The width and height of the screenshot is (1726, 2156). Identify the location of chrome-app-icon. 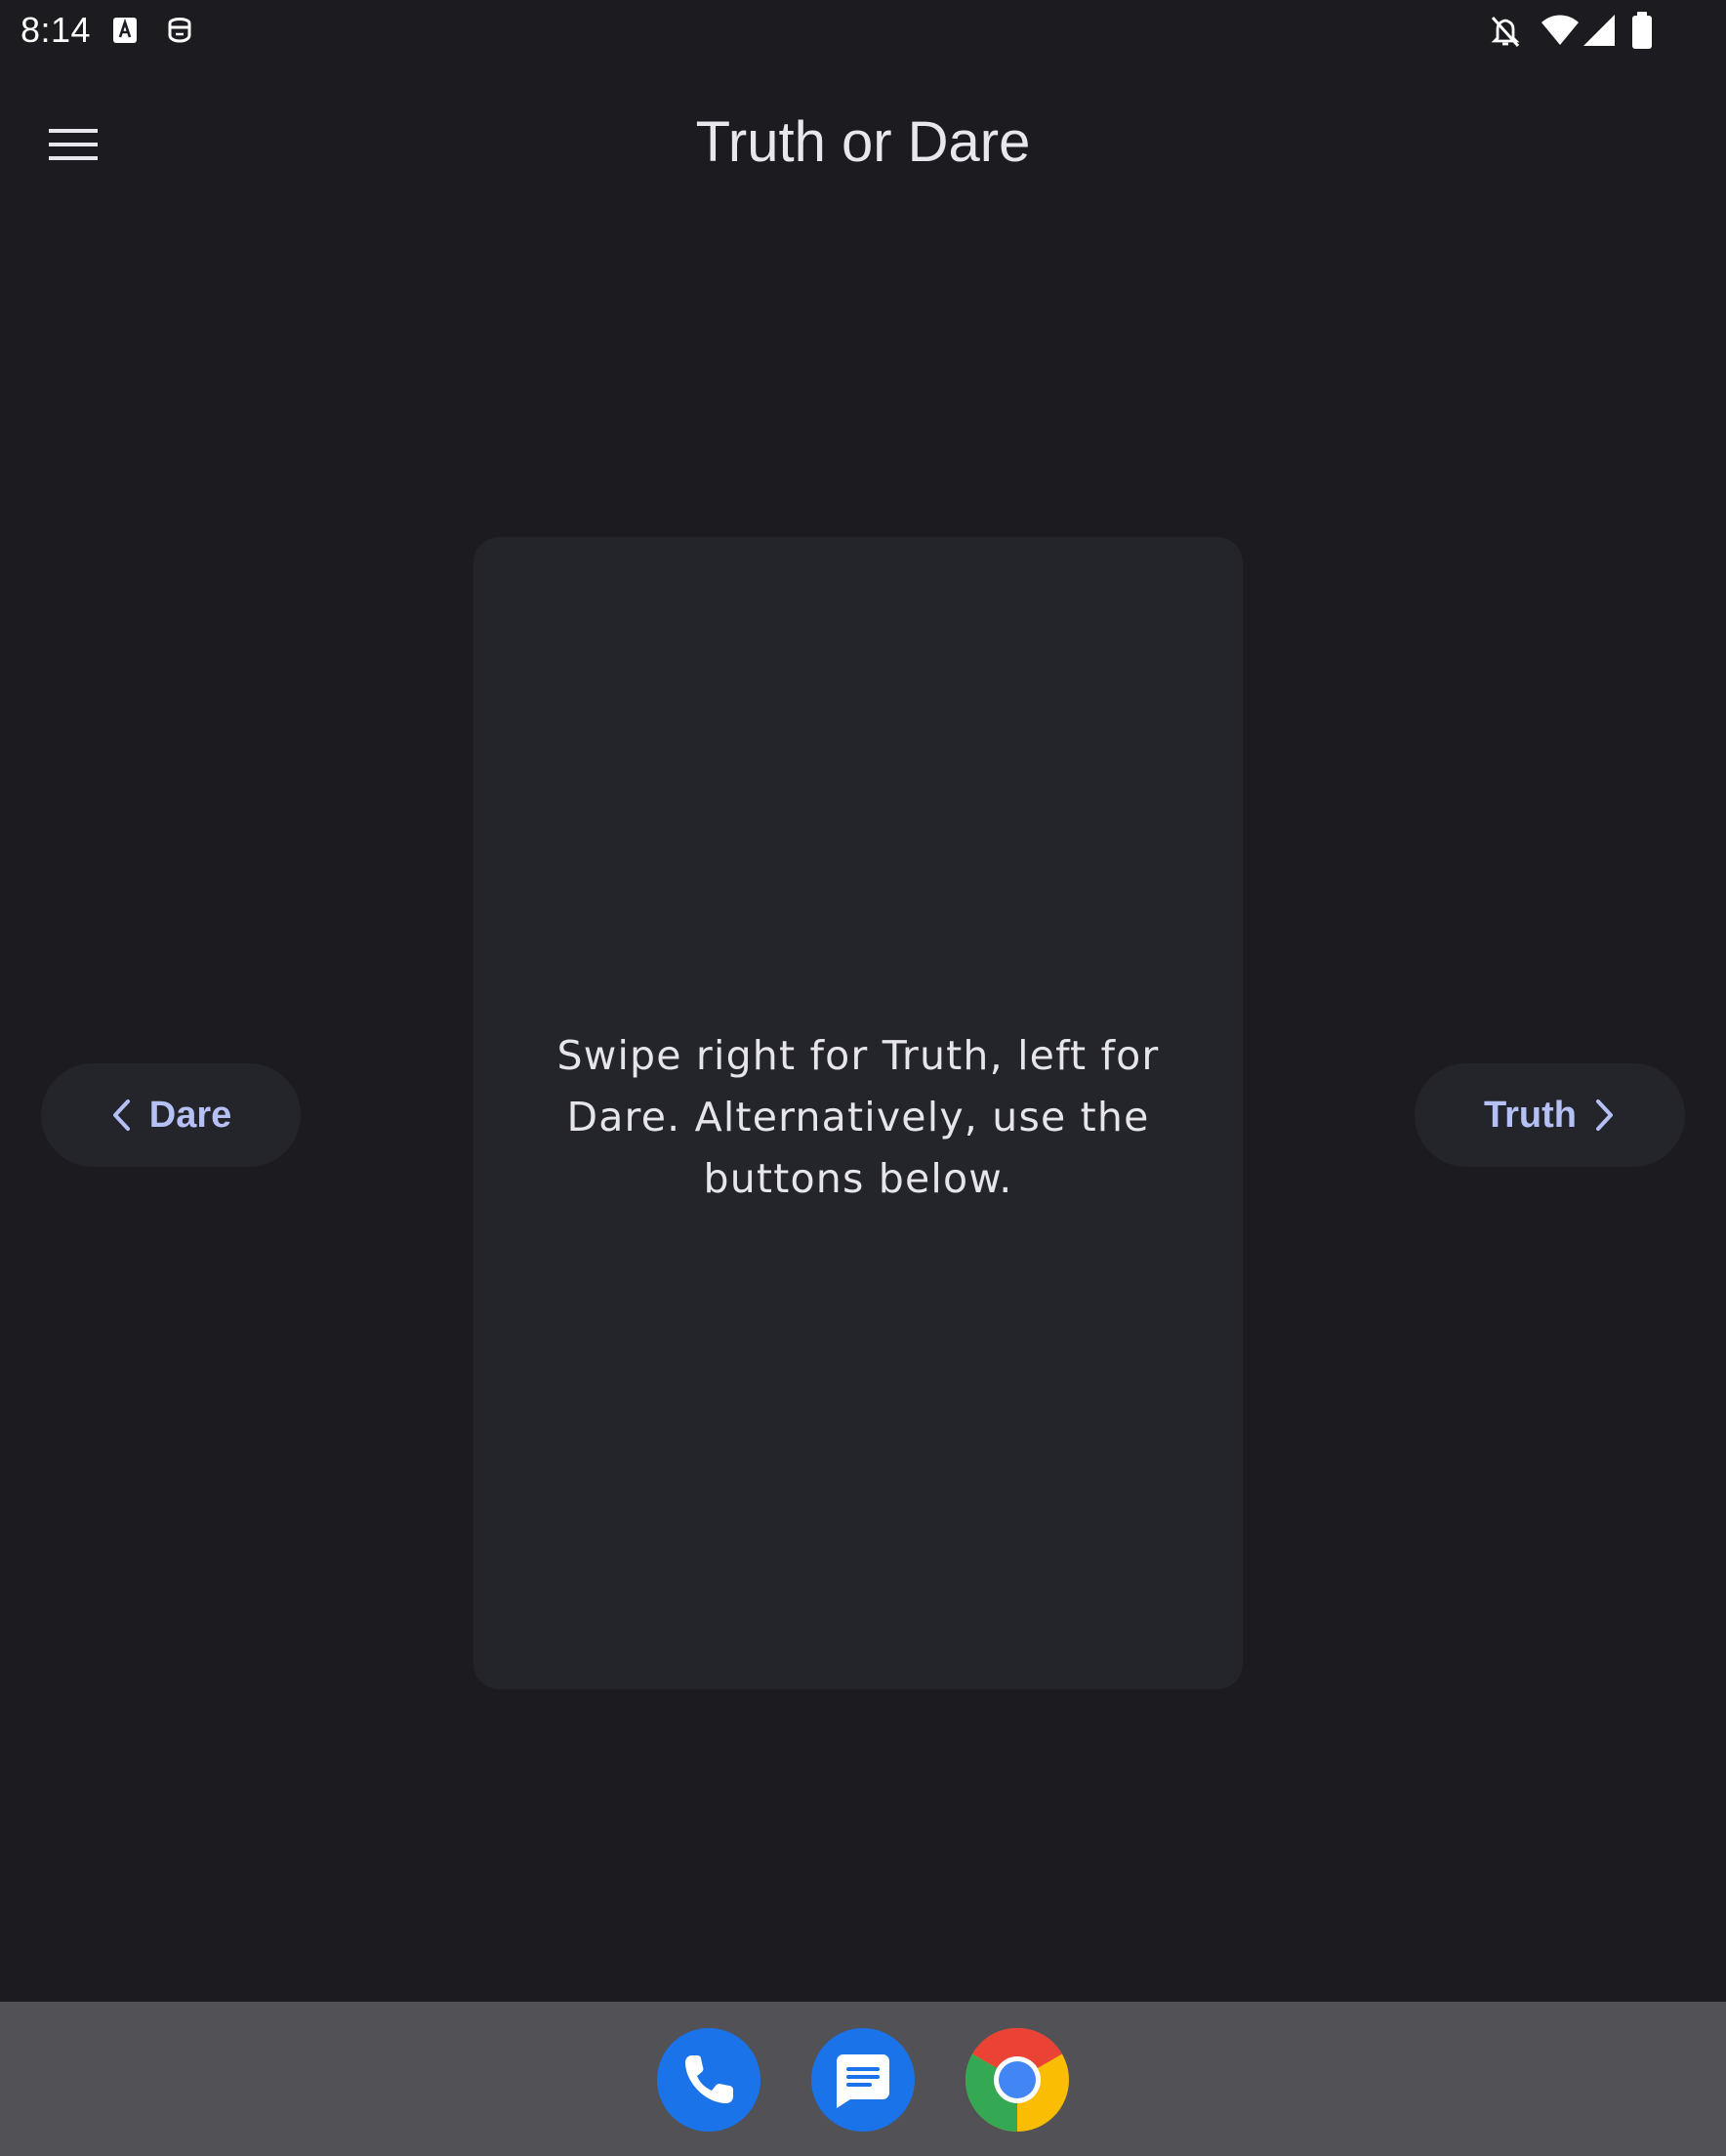
(1017, 2079).